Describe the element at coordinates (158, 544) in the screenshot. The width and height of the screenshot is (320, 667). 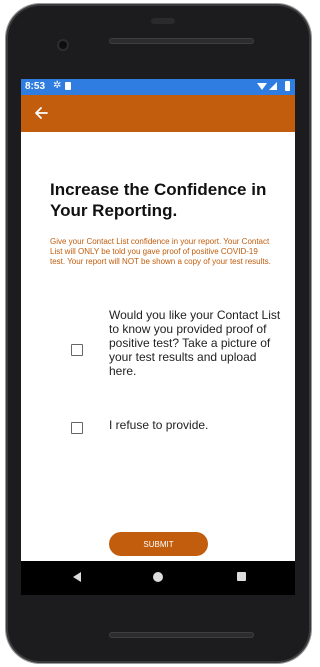
I see `submit-button: SUBMIT` at that location.